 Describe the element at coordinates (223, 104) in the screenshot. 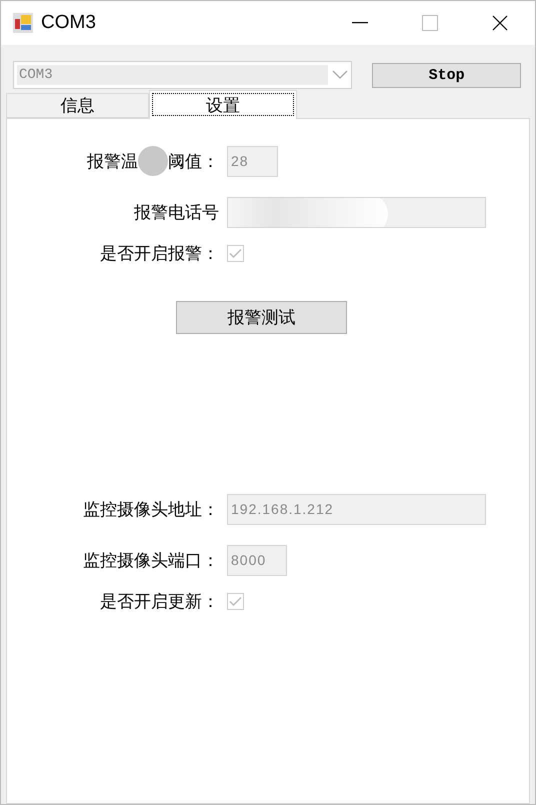

I see `tab: 设置` at that location.